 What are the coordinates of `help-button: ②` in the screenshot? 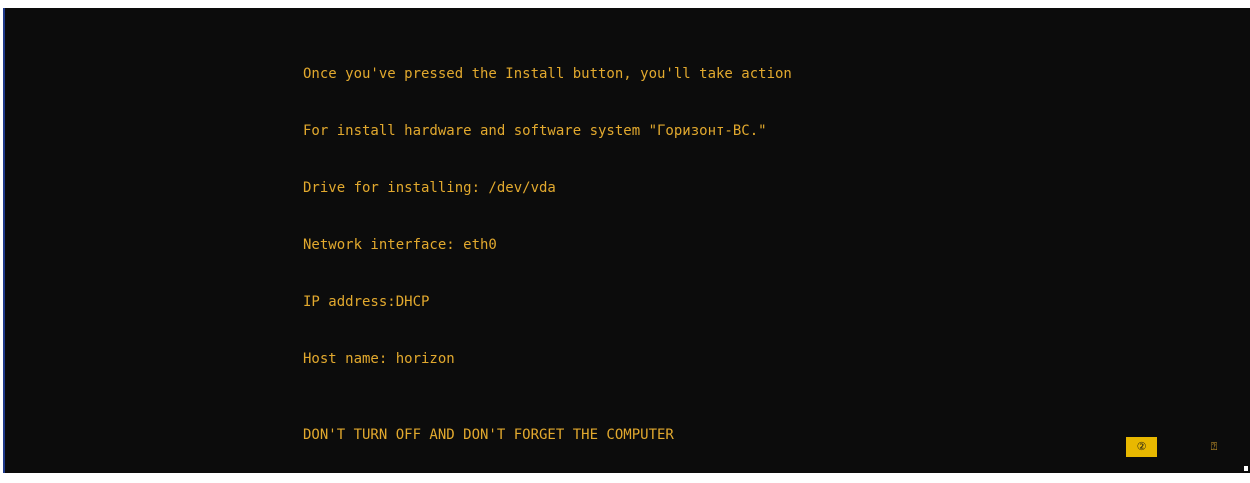 It's located at (1141, 447).